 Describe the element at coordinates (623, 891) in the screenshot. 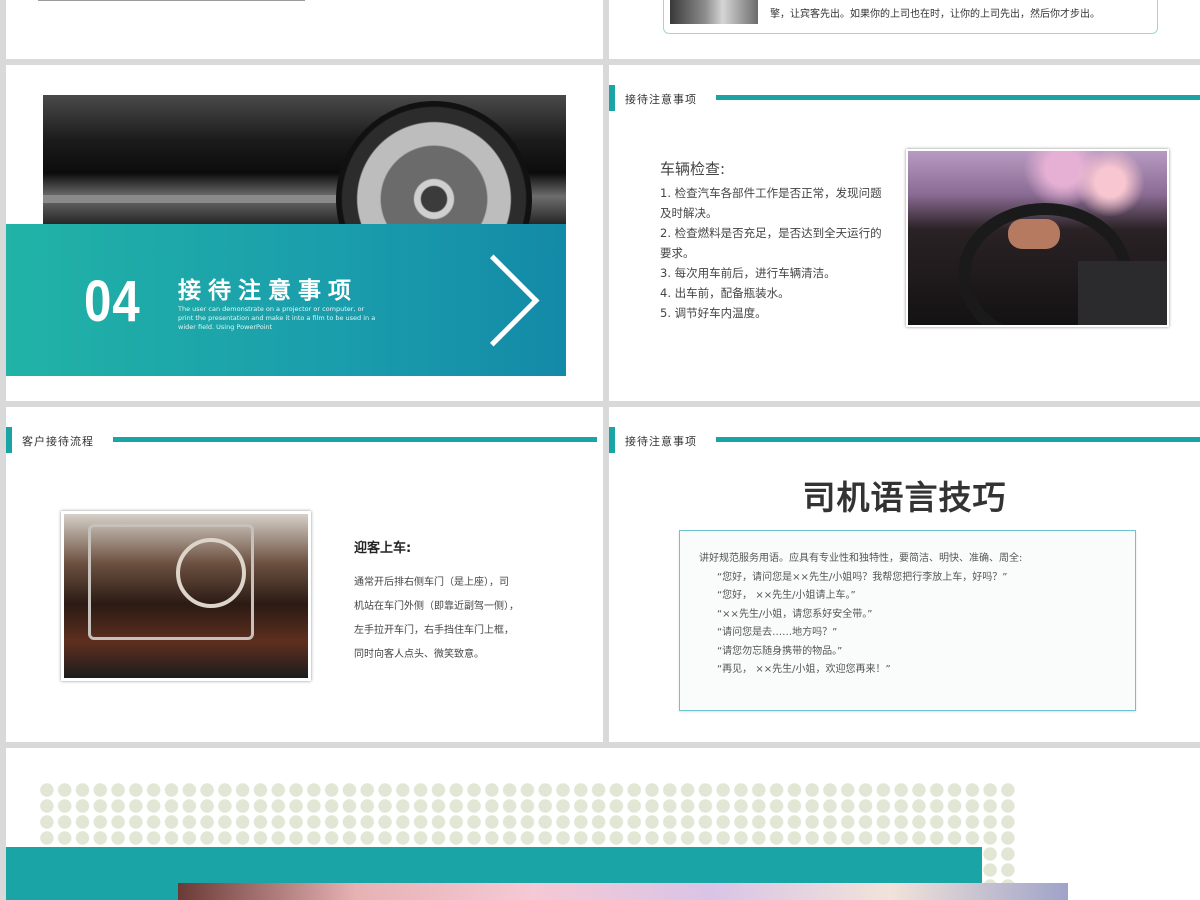

I see `bokeh-photo` at that location.